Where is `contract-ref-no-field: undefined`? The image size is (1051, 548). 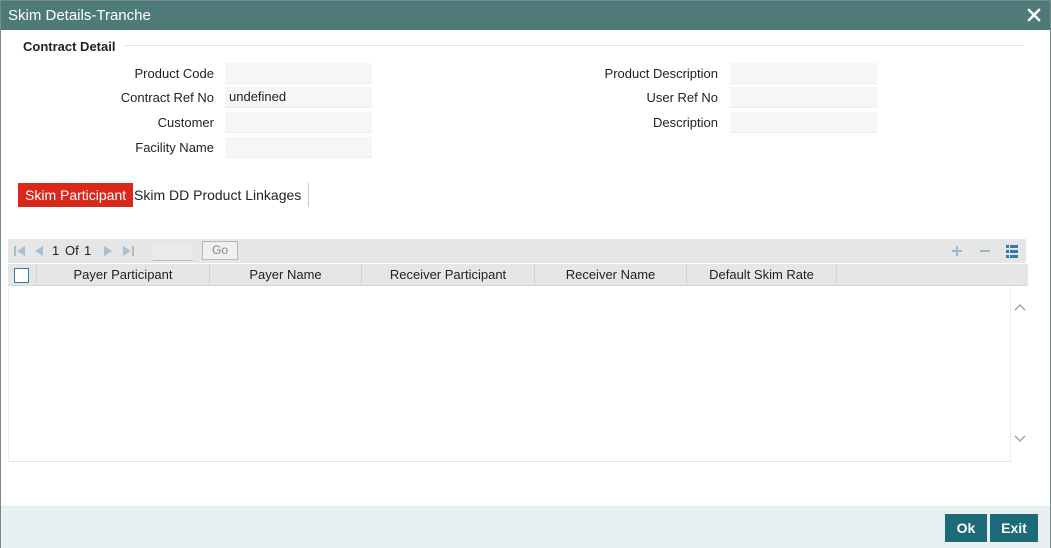 contract-ref-no-field: undefined is located at coordinates (298, 97).